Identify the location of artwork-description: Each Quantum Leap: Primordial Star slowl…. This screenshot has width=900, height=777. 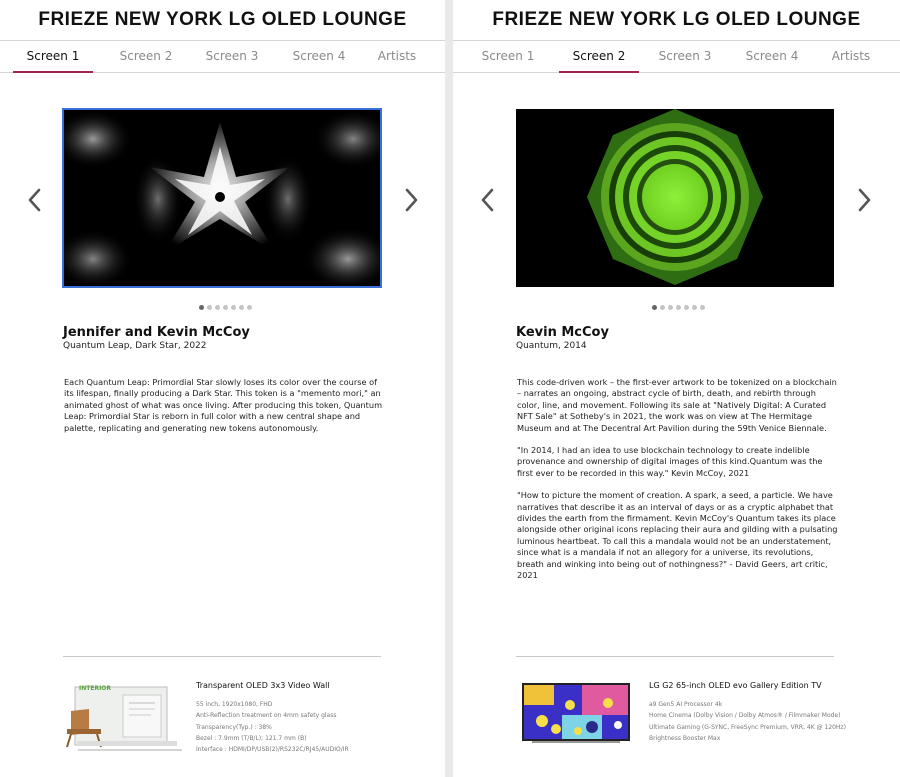
(225, 411).